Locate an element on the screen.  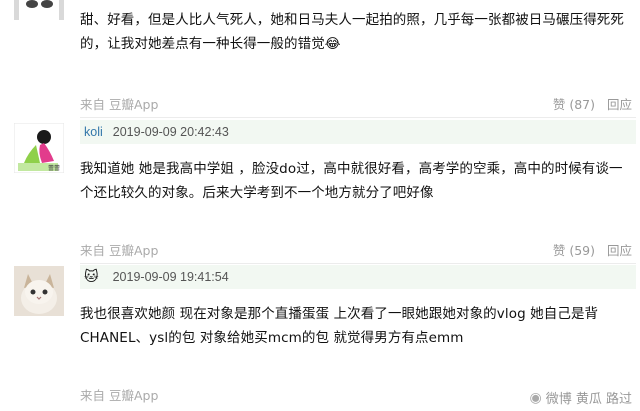
weibo-logo-icon: ◉ is located at coordinates (535, 397).